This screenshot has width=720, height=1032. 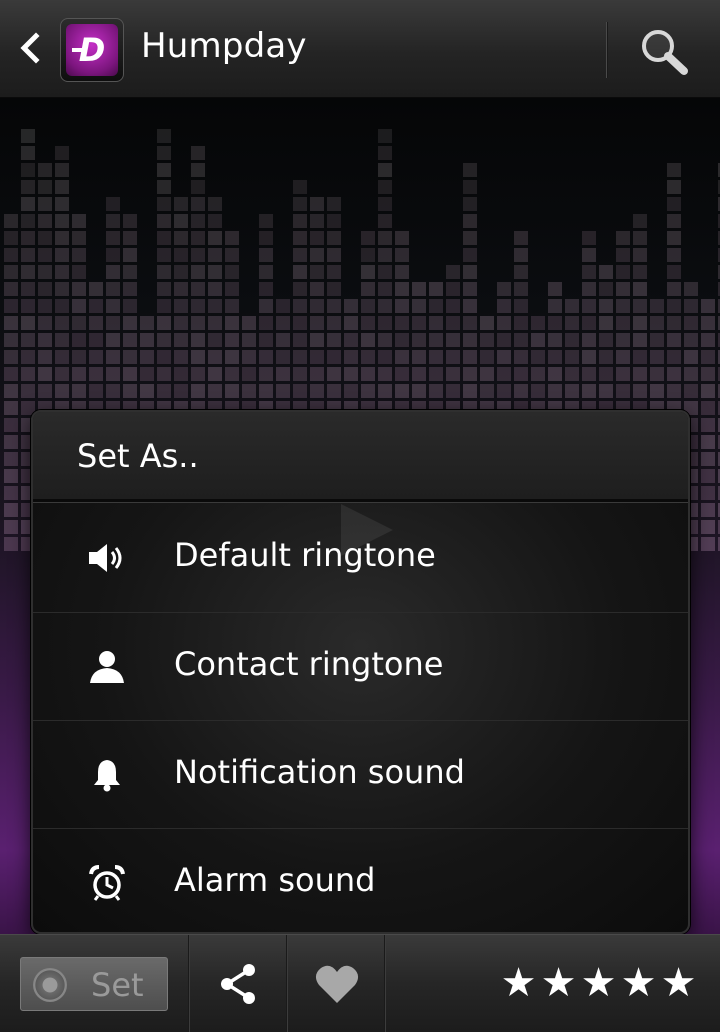 What do you see at coordinates (138, 456) in the screenshot?
I see `dialog-title: Set As..` at bounding box center [138, 456].